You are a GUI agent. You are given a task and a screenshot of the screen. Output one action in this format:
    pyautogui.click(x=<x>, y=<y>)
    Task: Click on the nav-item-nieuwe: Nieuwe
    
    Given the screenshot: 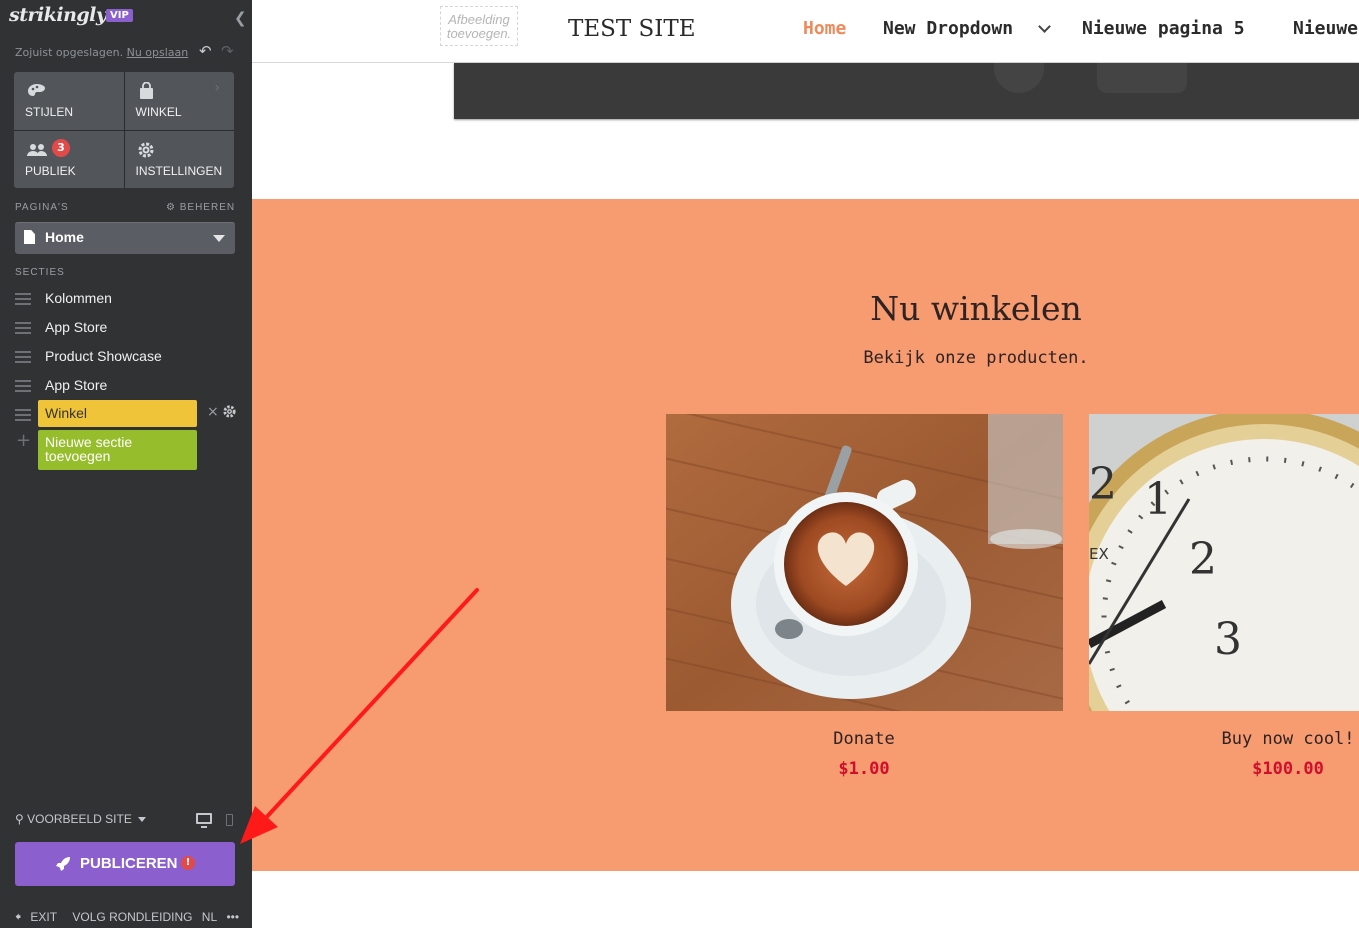 What is the action you would take?
    pyautogui.click(x=1325, y=28)
    